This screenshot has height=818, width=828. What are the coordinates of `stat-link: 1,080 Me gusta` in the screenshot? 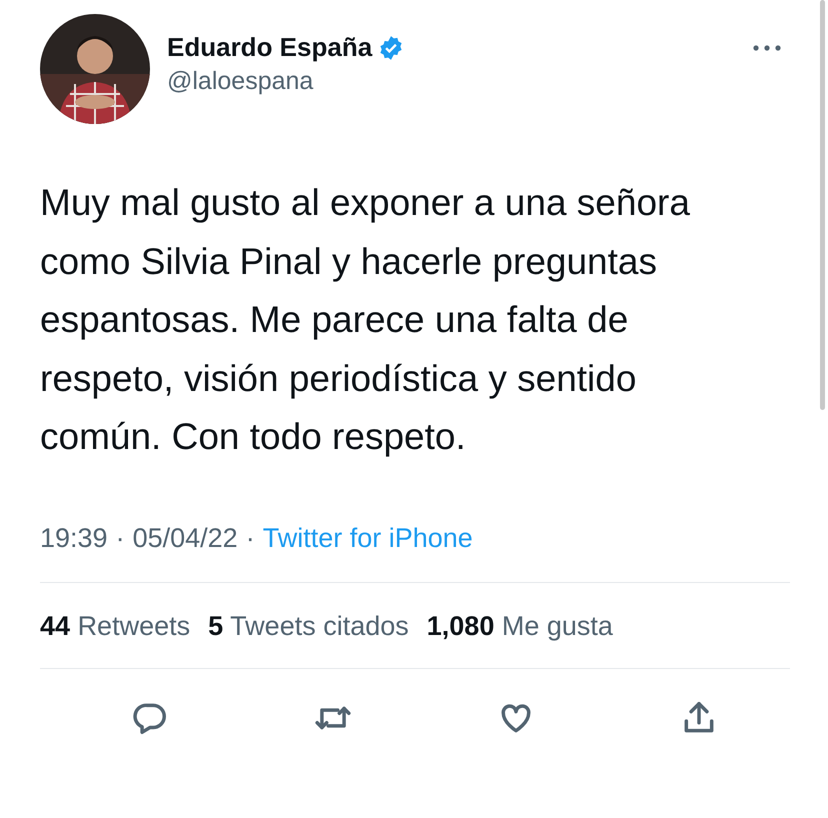 It's located at (519, 626).